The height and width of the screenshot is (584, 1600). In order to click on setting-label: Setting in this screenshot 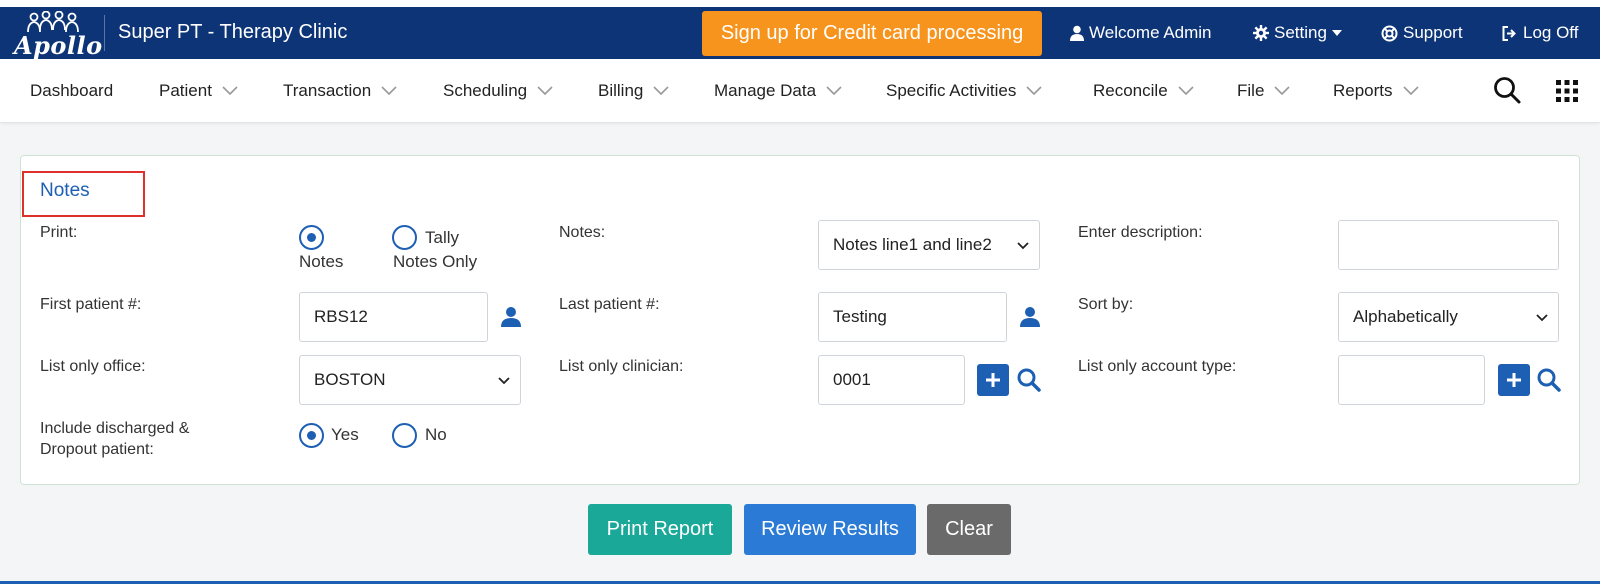, I will do `click(1300, 32)`.